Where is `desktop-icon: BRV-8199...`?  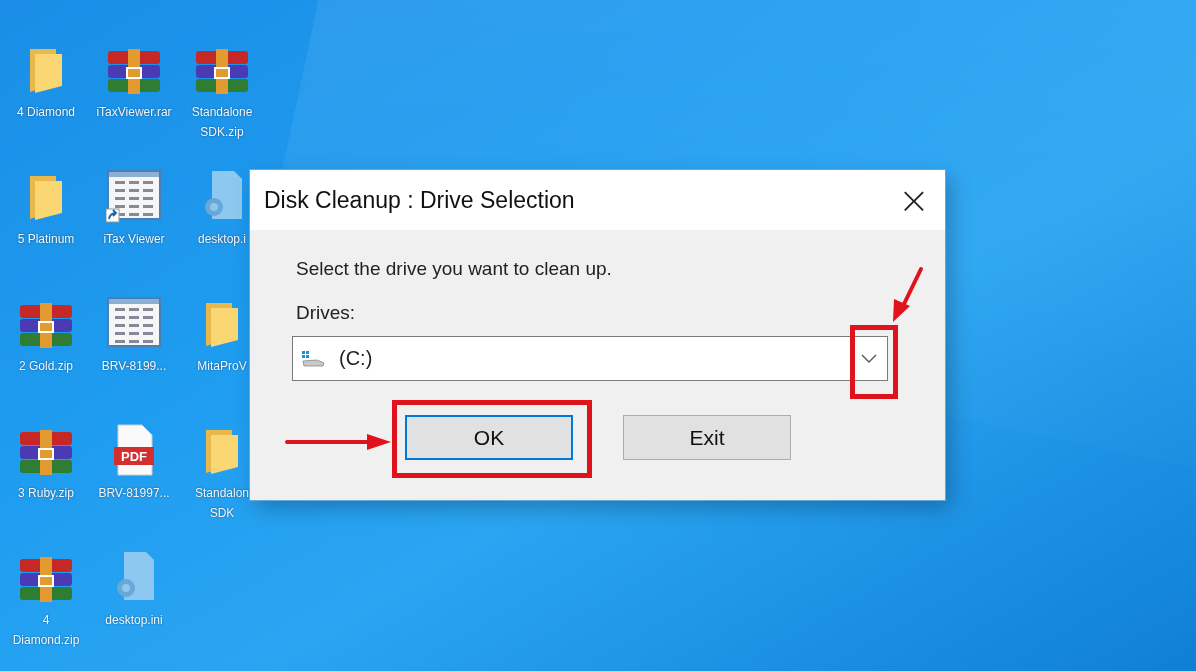 desktop-icon: BRV-8199... is located at coordinates (134, 355).